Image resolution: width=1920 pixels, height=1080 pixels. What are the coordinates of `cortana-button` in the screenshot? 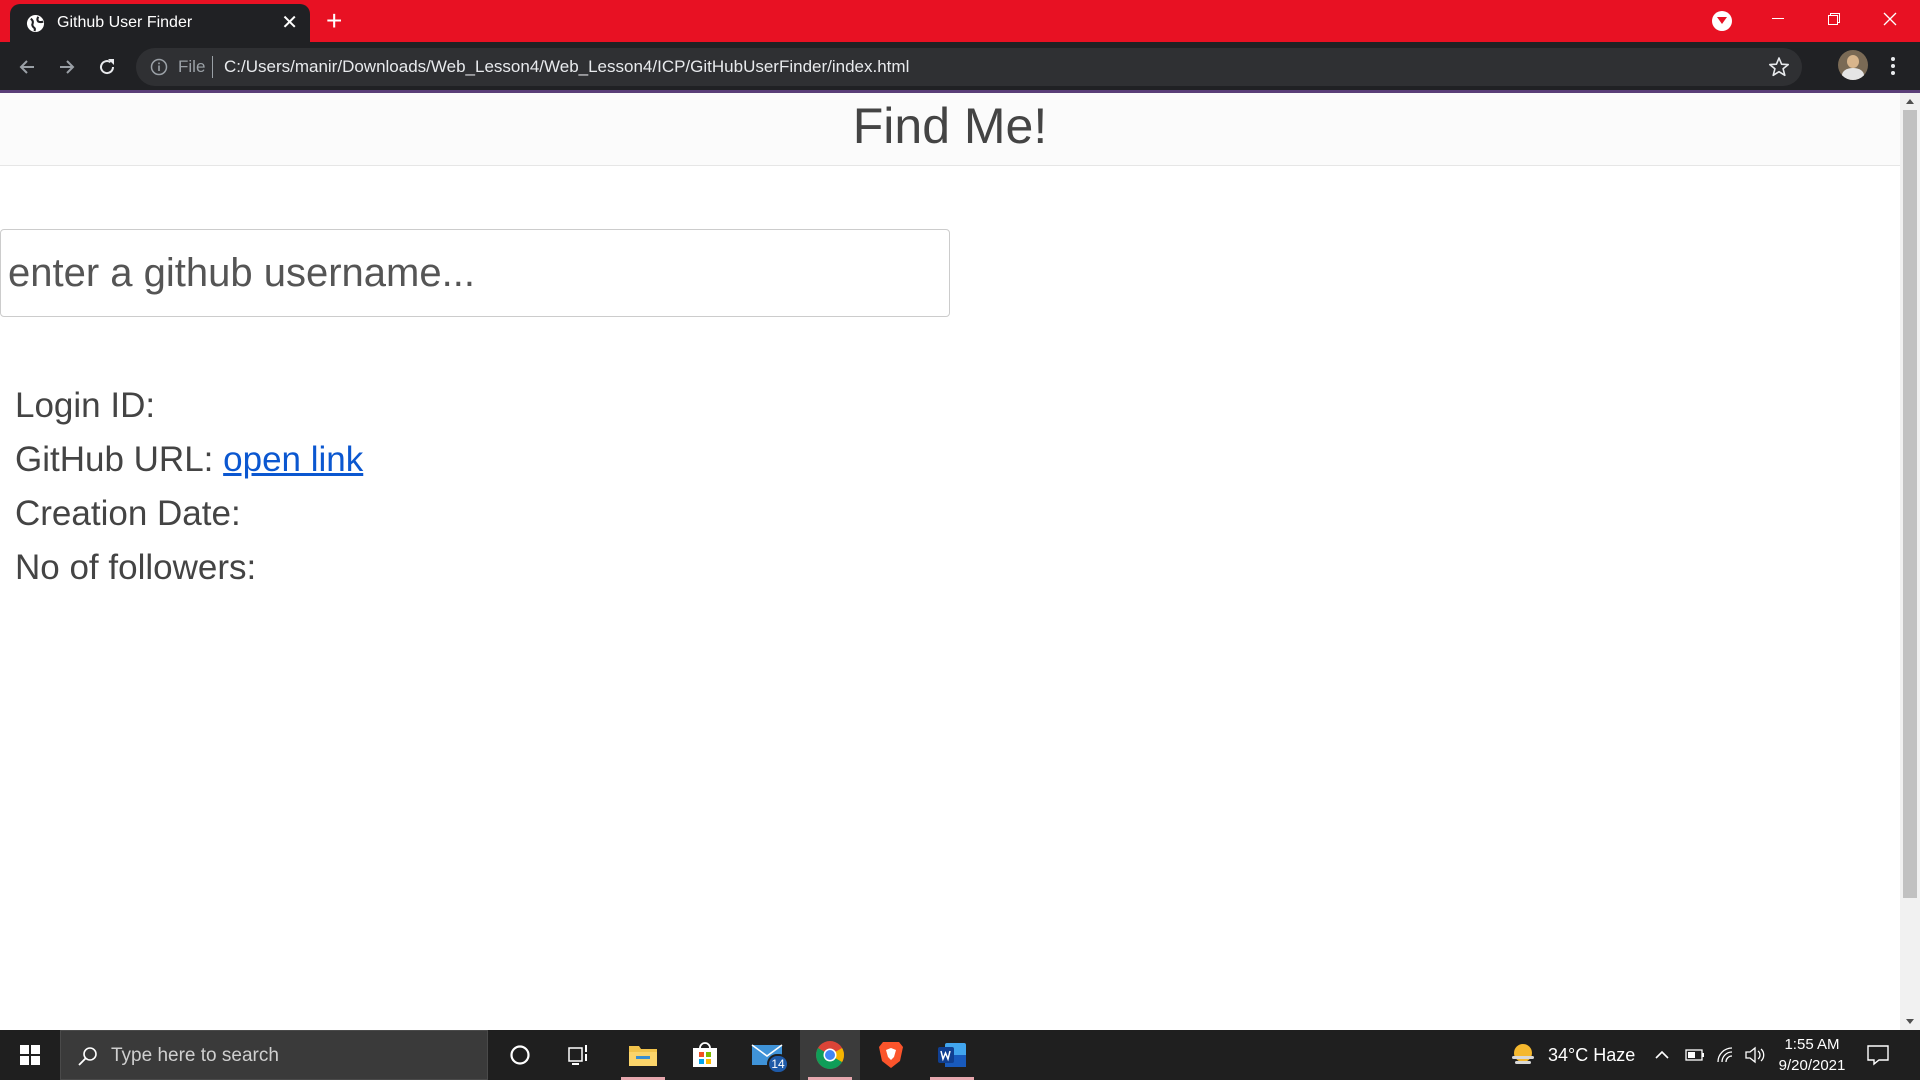 It's located at (520, 1055).